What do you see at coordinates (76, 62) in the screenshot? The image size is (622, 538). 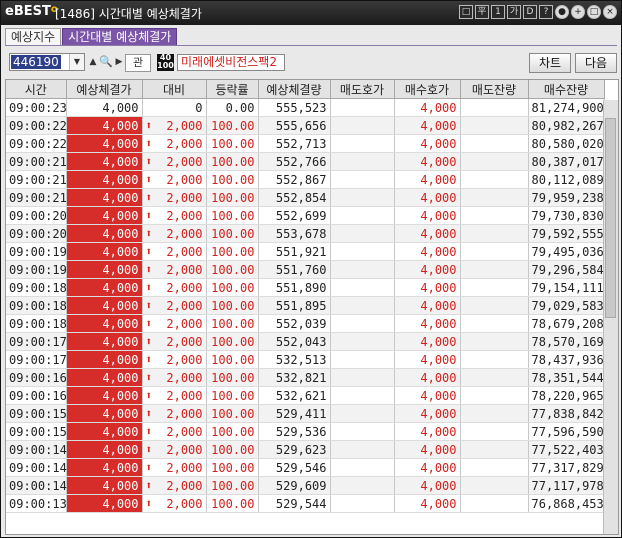 I see `chevron-down-icon: ▼` at bounding box center [76, 62].